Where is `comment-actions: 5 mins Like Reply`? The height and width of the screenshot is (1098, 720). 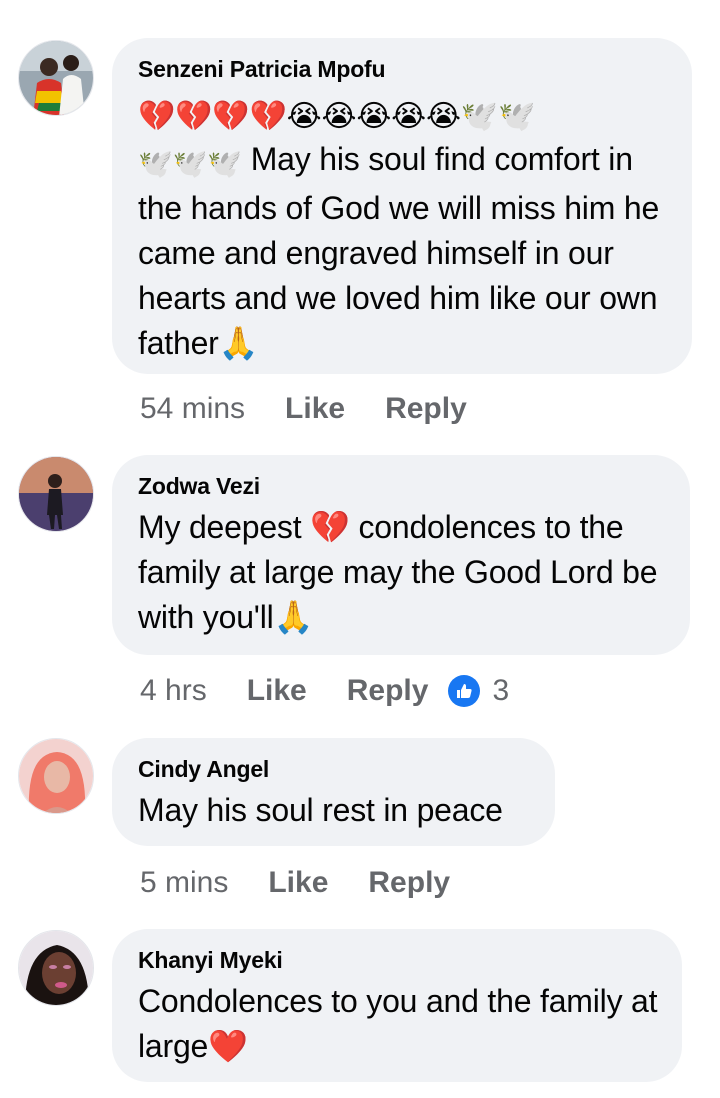 comment-actions: 5 mins Like Reply is located at coordinates (315, 883).